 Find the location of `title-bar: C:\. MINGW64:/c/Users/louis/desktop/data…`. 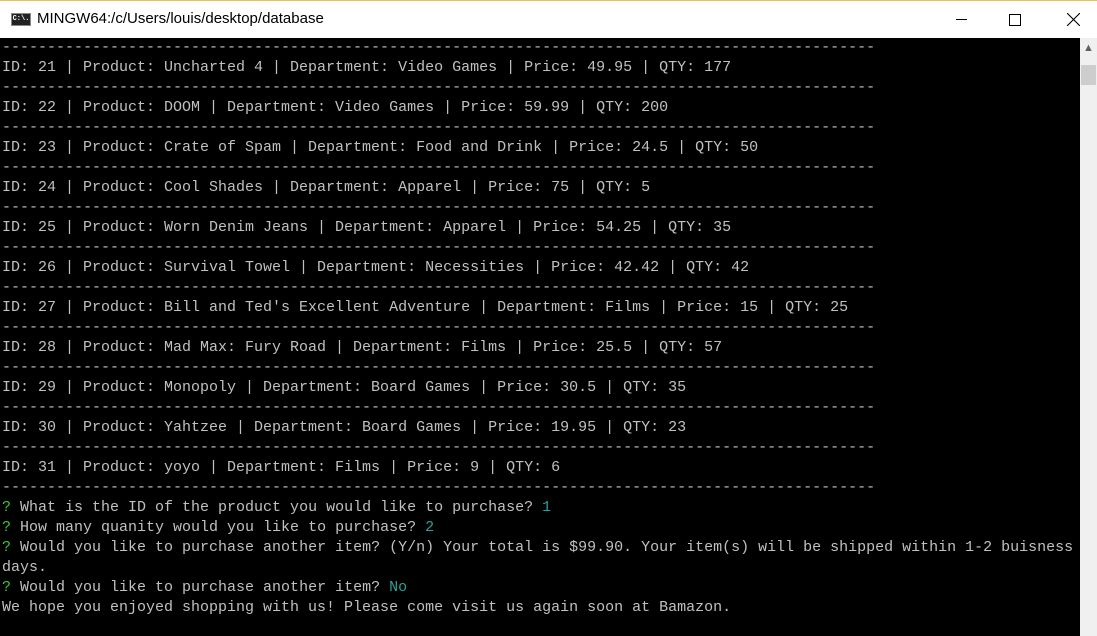

title-bar: C:\. MINGW64:/c/Users/louis/desktop/data… is located at coordinates (548, 19).